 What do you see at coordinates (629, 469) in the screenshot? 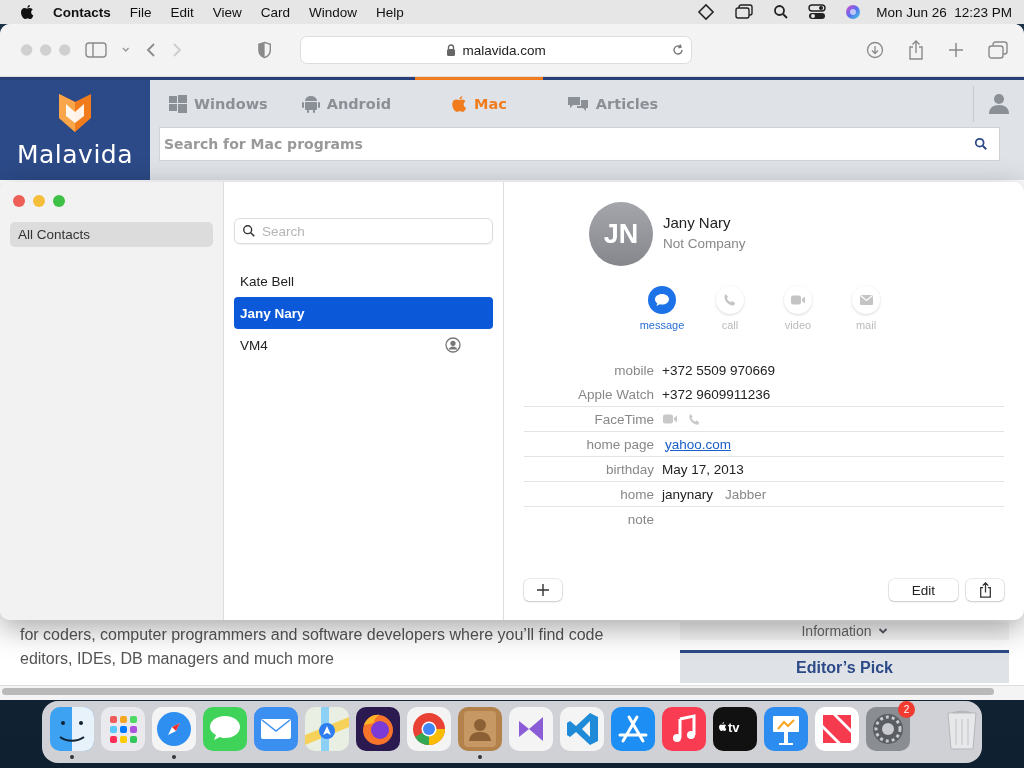
I see `field-label: birthday` at bounding box center [629, 469].